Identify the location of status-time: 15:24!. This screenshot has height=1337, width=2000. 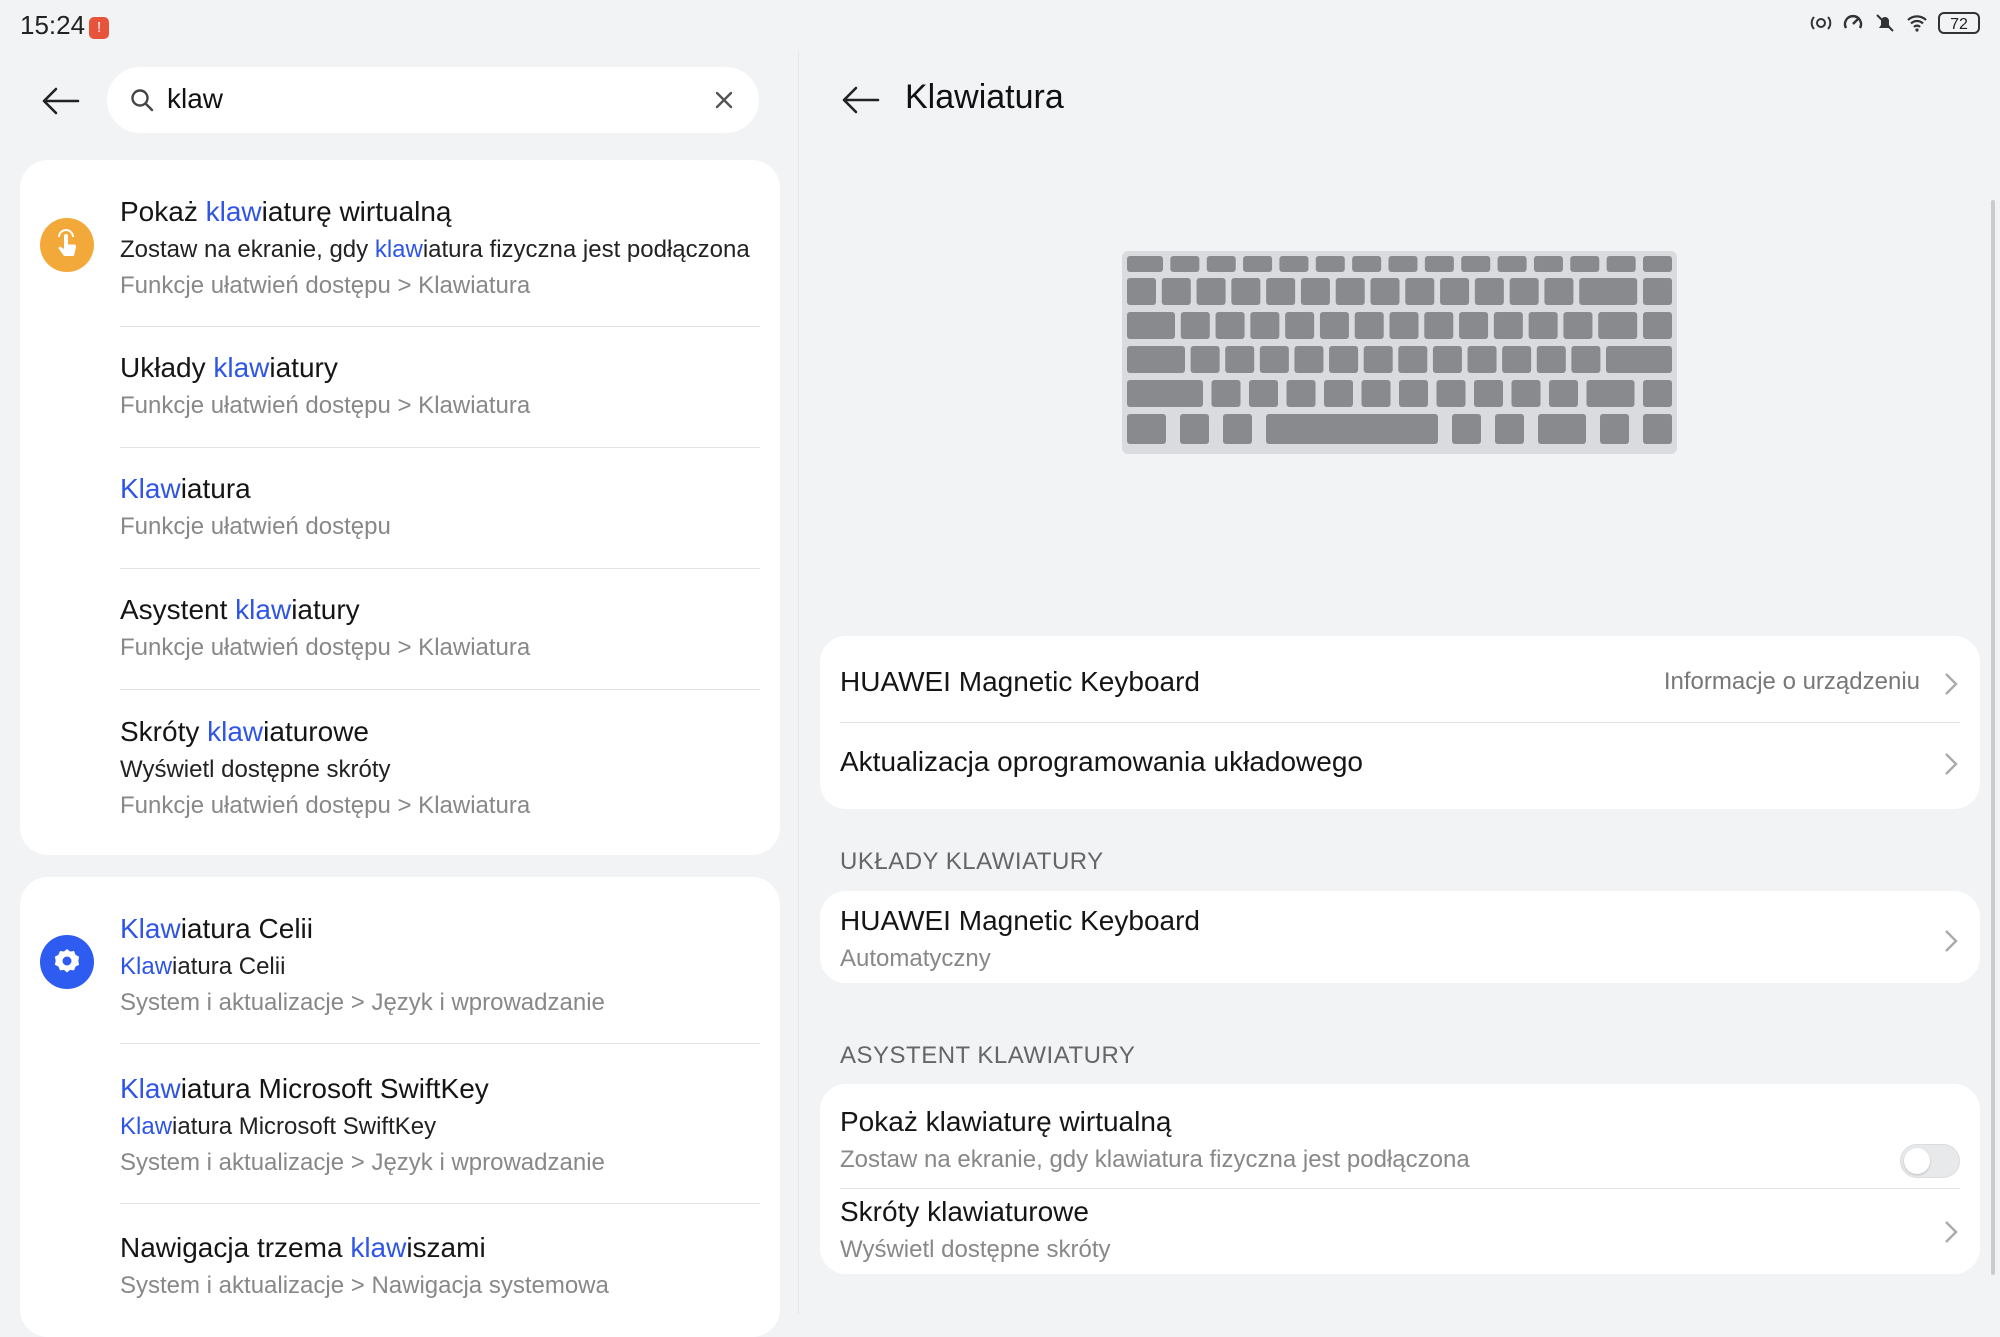
(65, 25).